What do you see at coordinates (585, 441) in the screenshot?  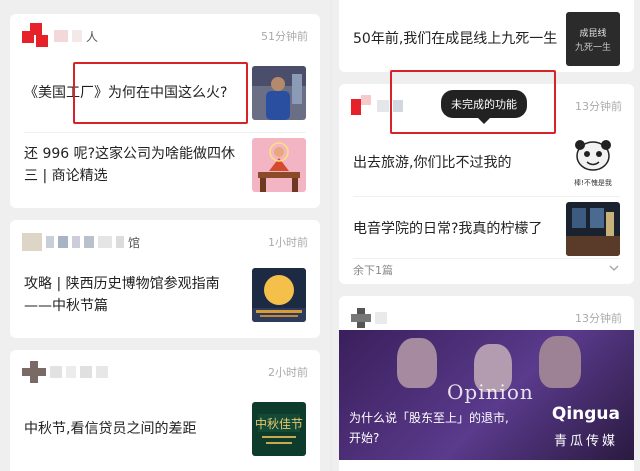 I see `watermark-text: 青瓜传媒` at bounding box center [585, 441].